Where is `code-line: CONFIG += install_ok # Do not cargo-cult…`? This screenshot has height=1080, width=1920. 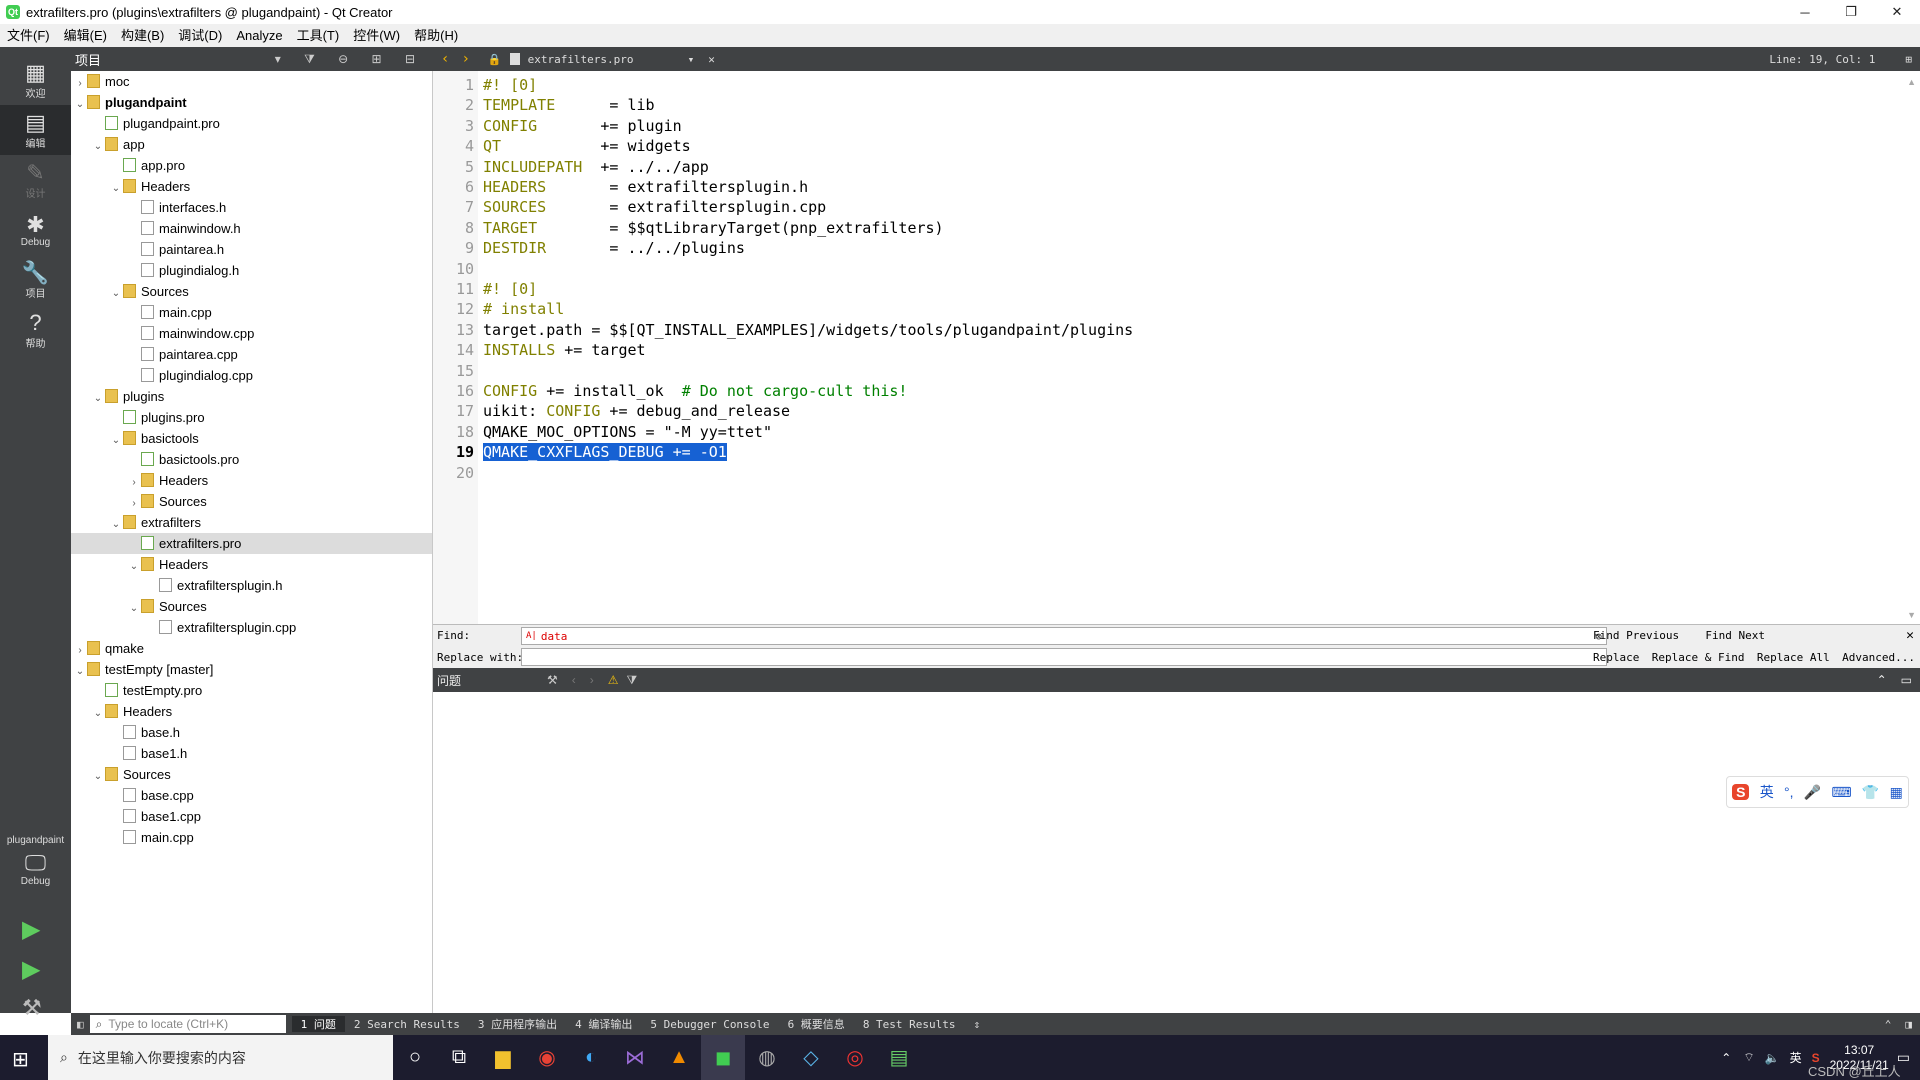 code-line: CONFIG += install_ok # Do not cargo-cult… is located at coordinates (695, 391).